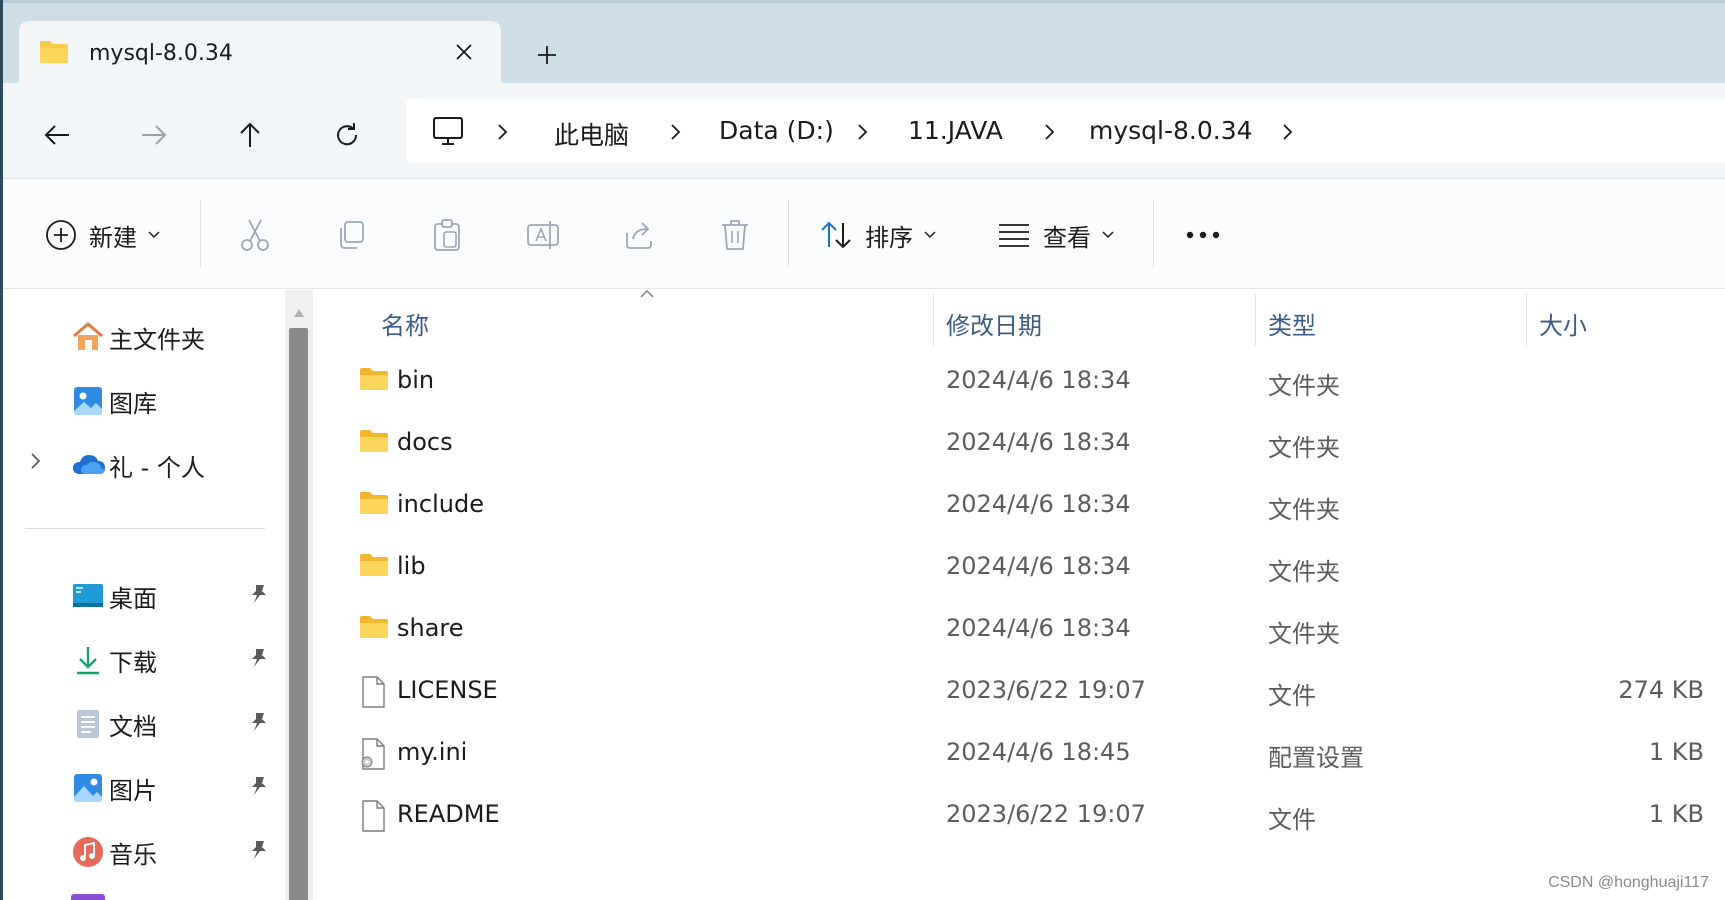 The image size is (1725, 900). I want to click on view-button-label: 查看, so click(1067, 237).